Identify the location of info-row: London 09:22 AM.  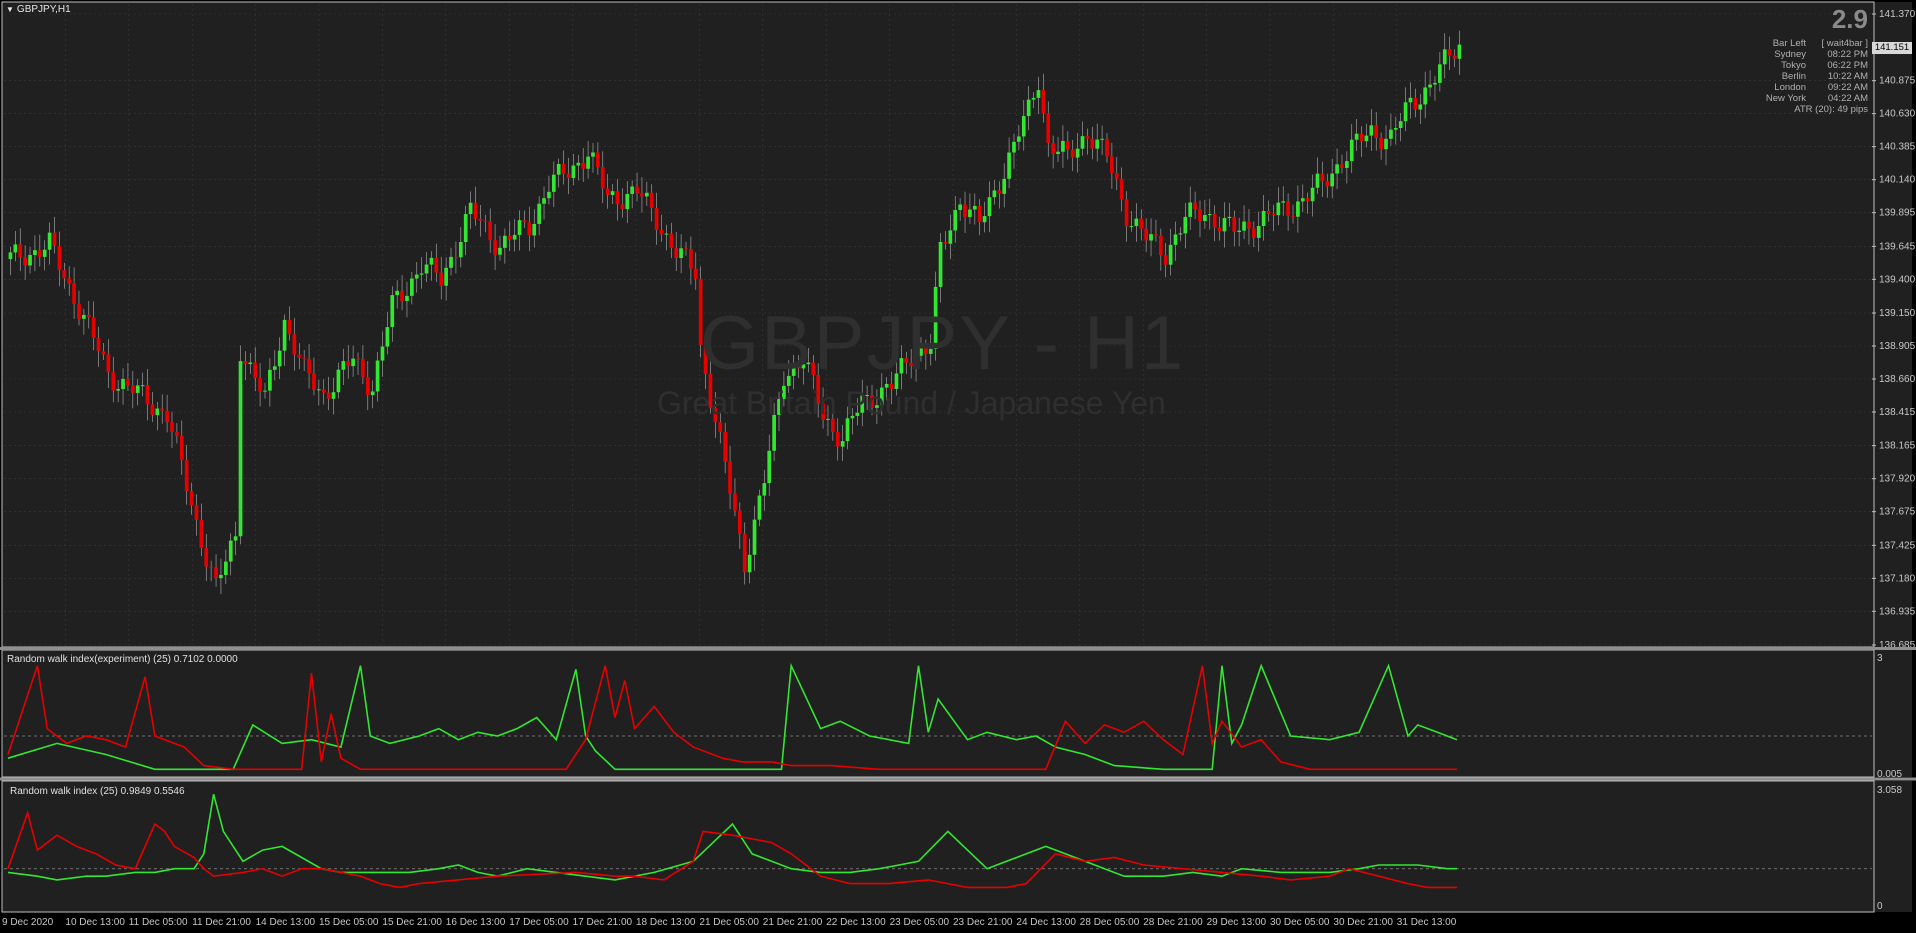
(1797, 87).